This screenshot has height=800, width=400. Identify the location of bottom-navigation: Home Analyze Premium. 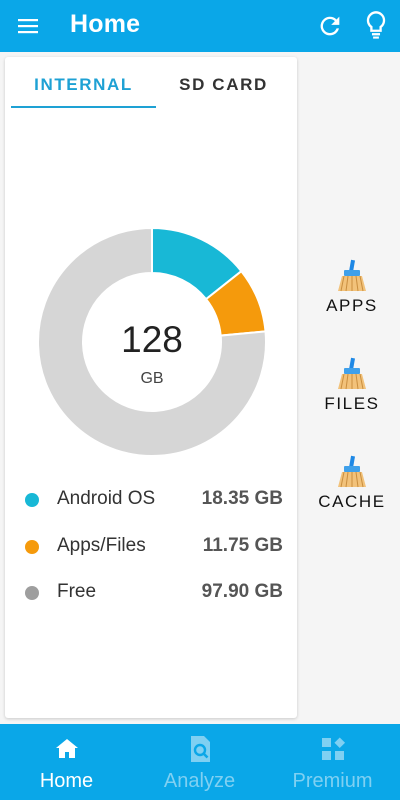
(200, 762).